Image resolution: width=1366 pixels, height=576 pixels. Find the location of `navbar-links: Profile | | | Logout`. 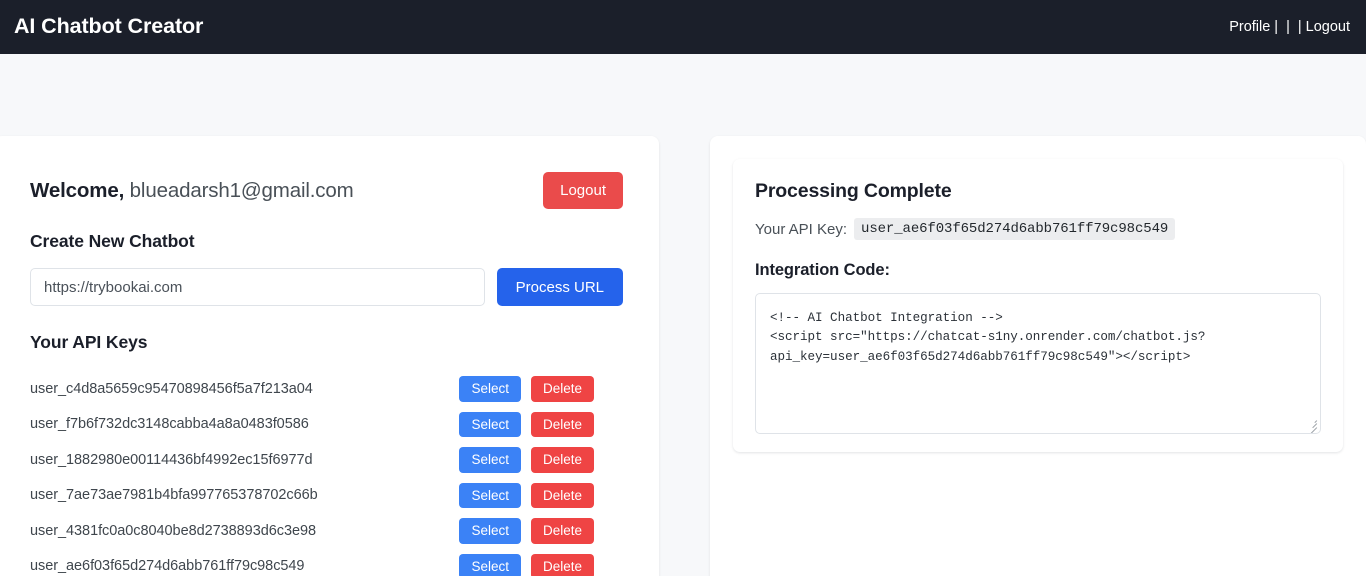

navbar-links: Profile | | | Logout is located at coordinates (1289, 27).